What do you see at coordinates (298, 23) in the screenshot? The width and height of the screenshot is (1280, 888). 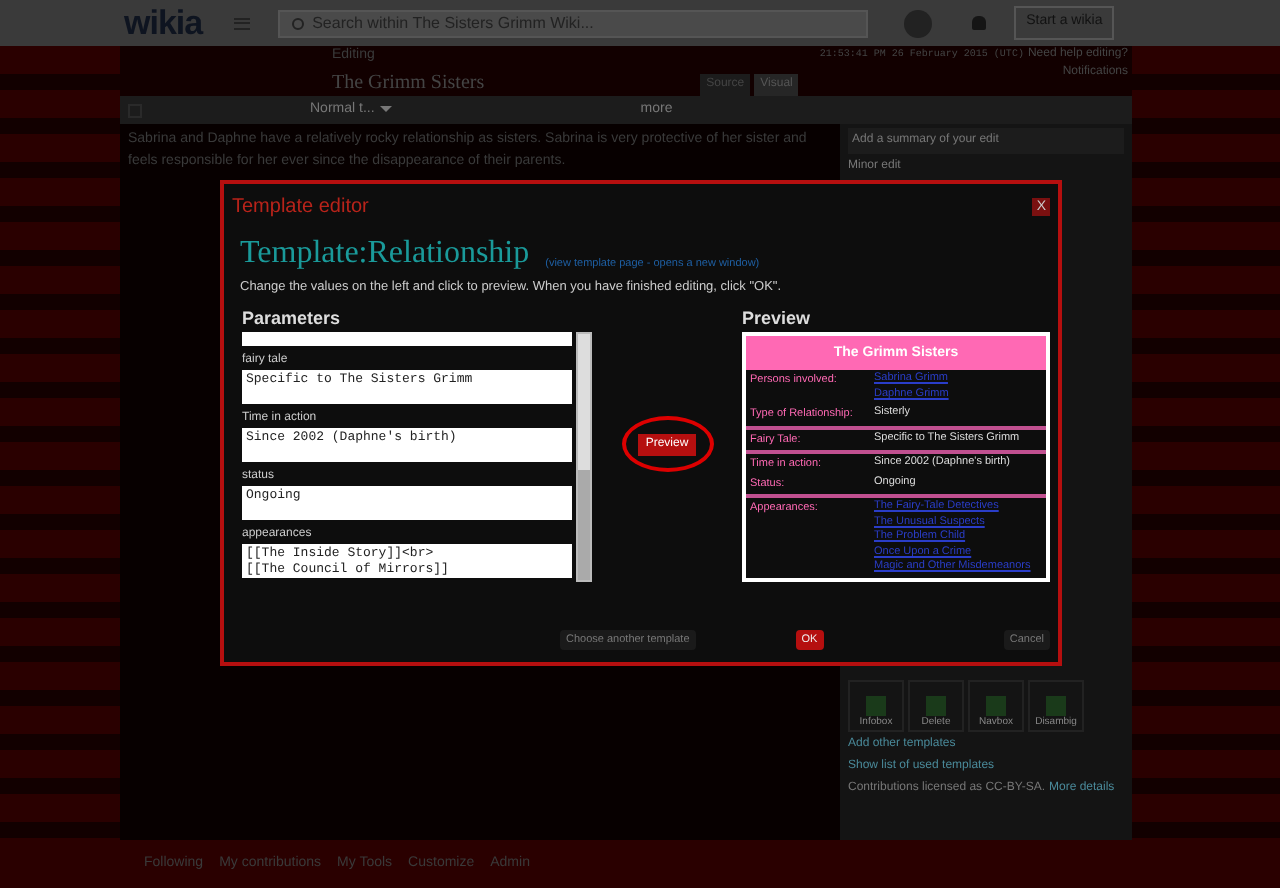 I see `search-icon` at bounding box center [298, 23].